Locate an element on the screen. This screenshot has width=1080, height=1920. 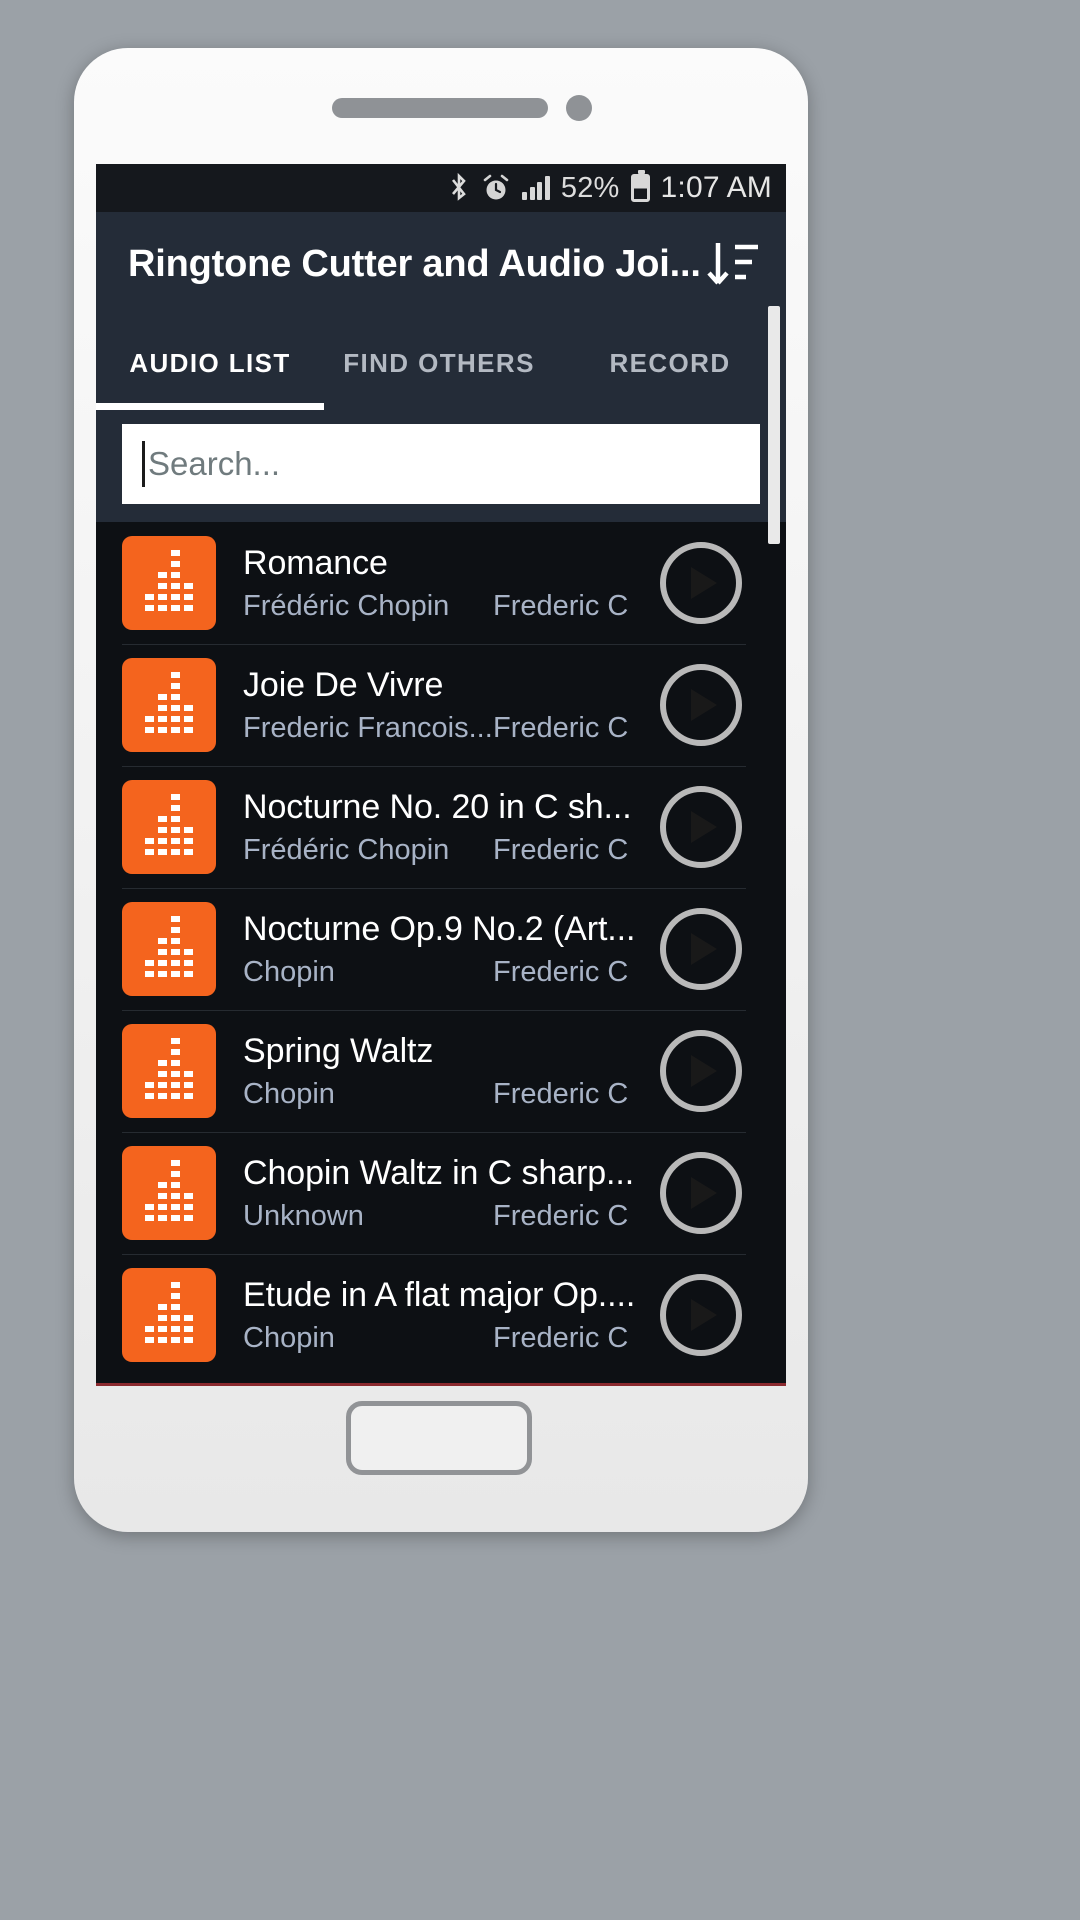
battery-icon is located at coordinates (640, 186).